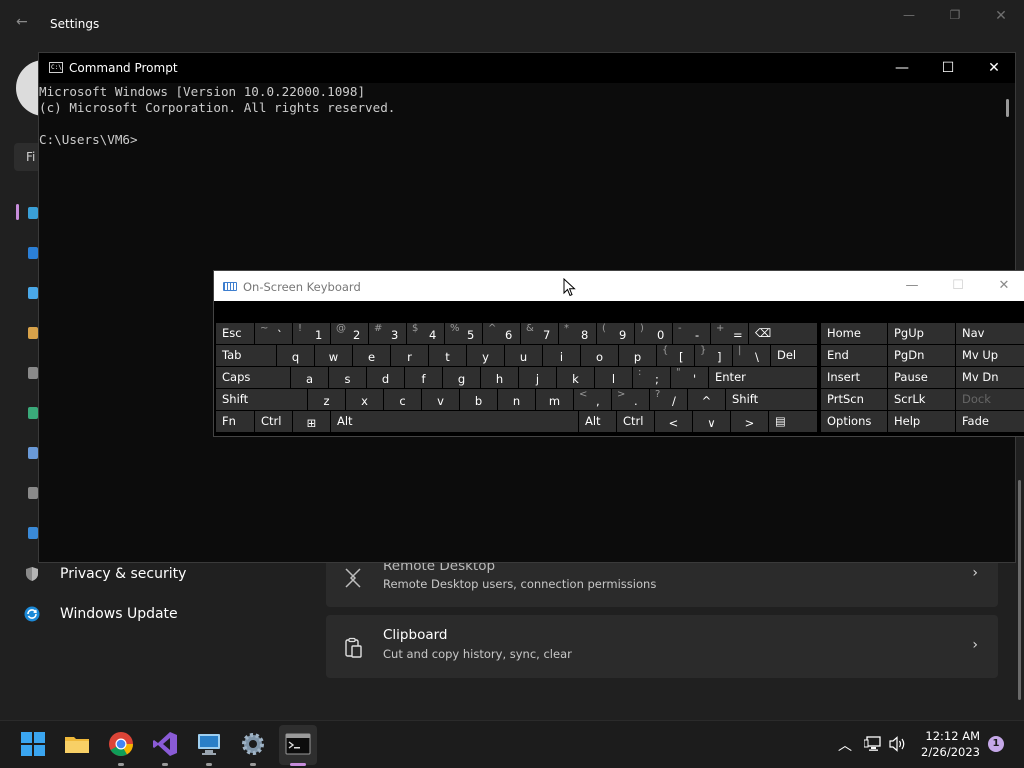  Describe the element at coordinates (273, 333) in the screenshot. I see `osk-key: ~ `` at that location.